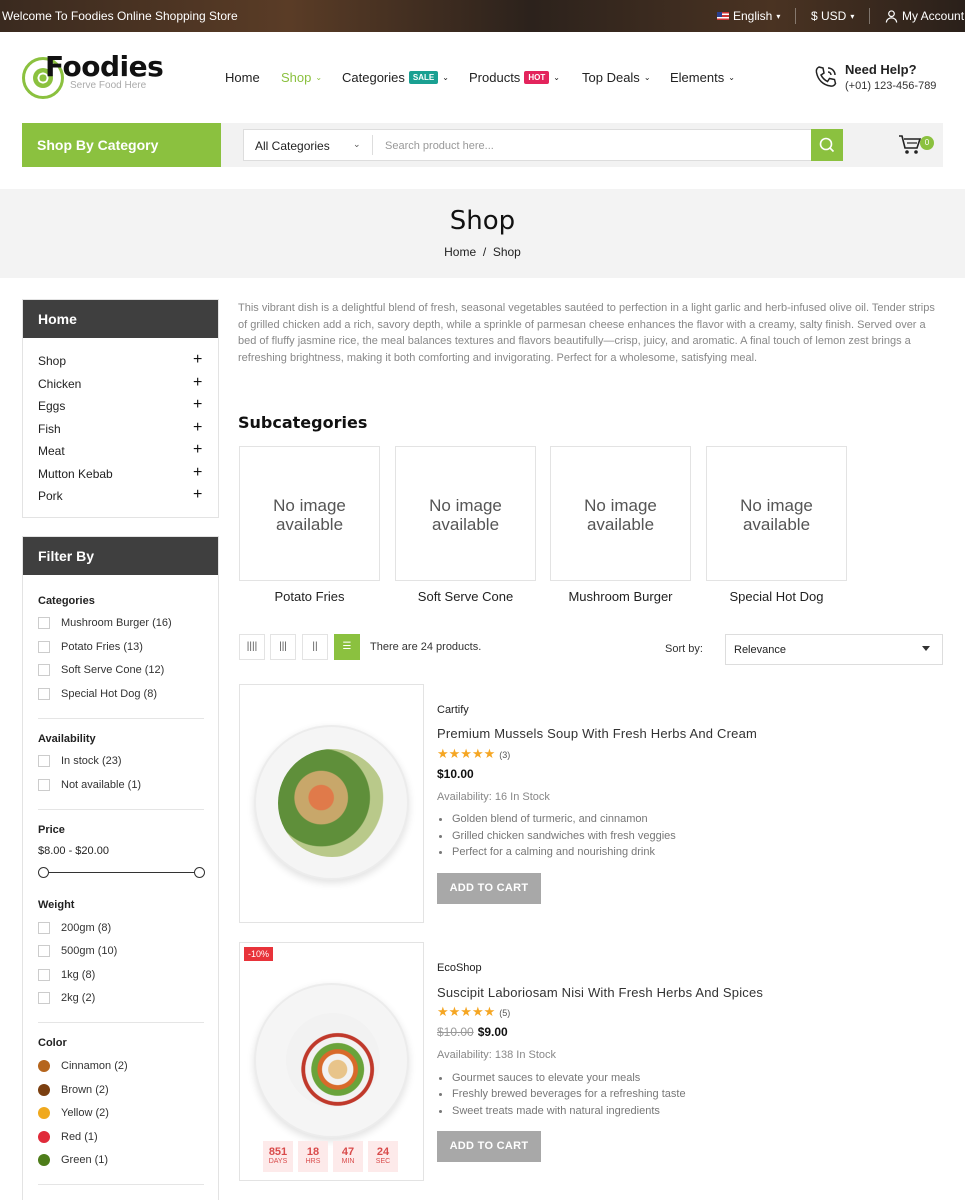 The height and width of the screenshot is (1200, 965). What do you see at coordinates (924, 16) in the screenshot?
I see `account-link: My Account` at bounding box center [924, 16].